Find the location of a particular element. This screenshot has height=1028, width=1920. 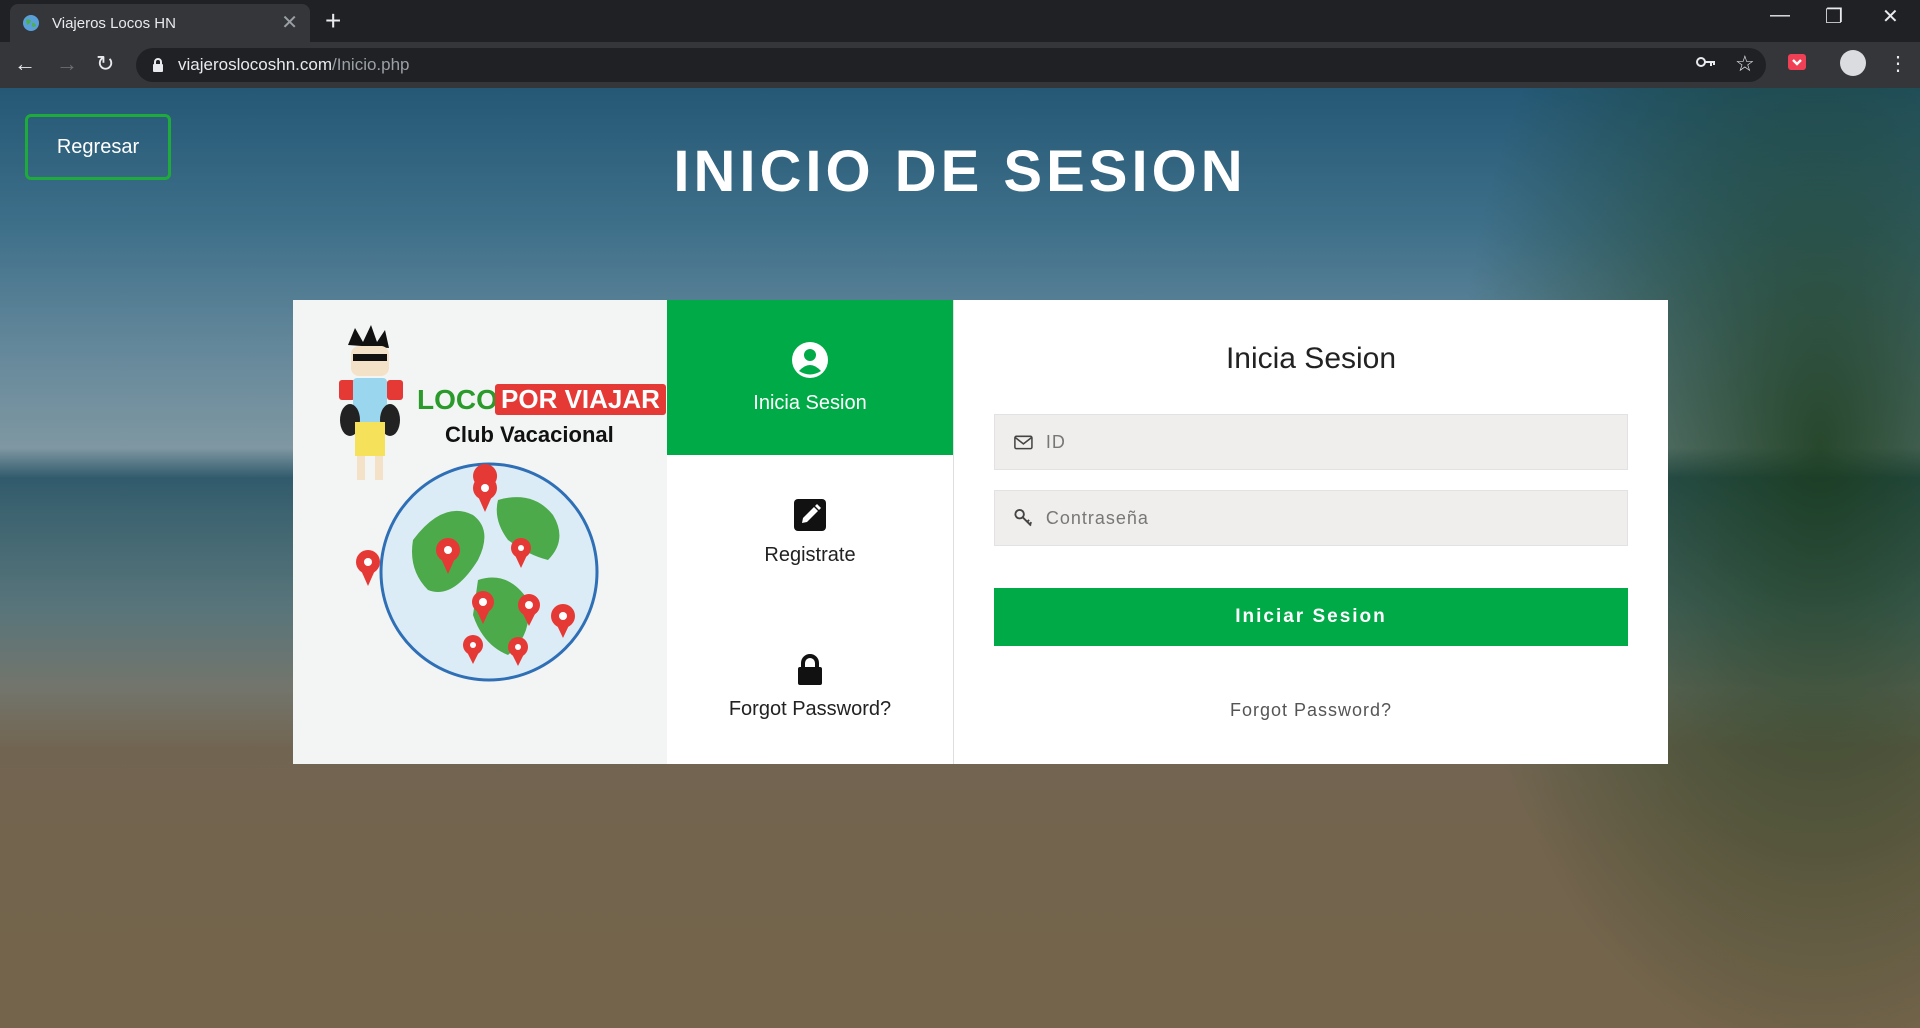

page-title: INICIO DE SESION is located at coordinates (960, 171).